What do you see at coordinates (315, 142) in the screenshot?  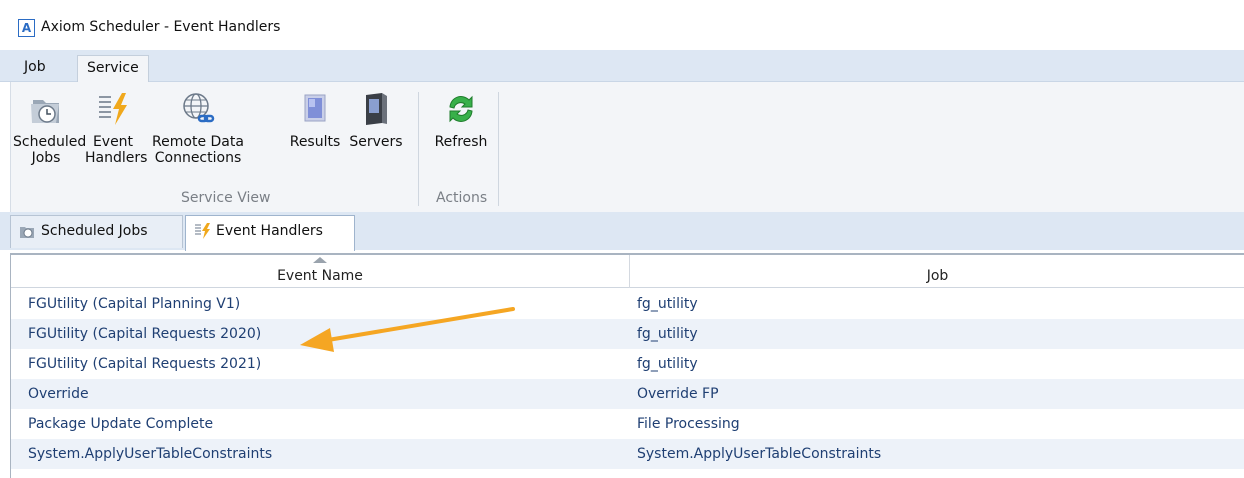 I see `results-label: Results` at bounding box center [315, 142].